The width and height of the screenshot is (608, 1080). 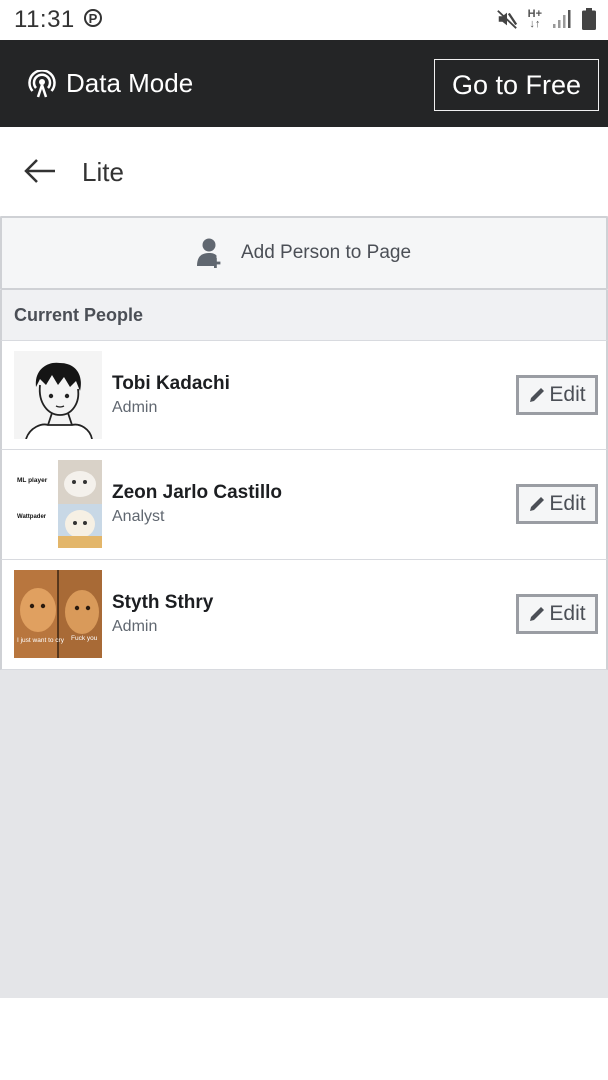 I want to click on avatar: I just want to cry Fuck you, so click(x=58, y=614).